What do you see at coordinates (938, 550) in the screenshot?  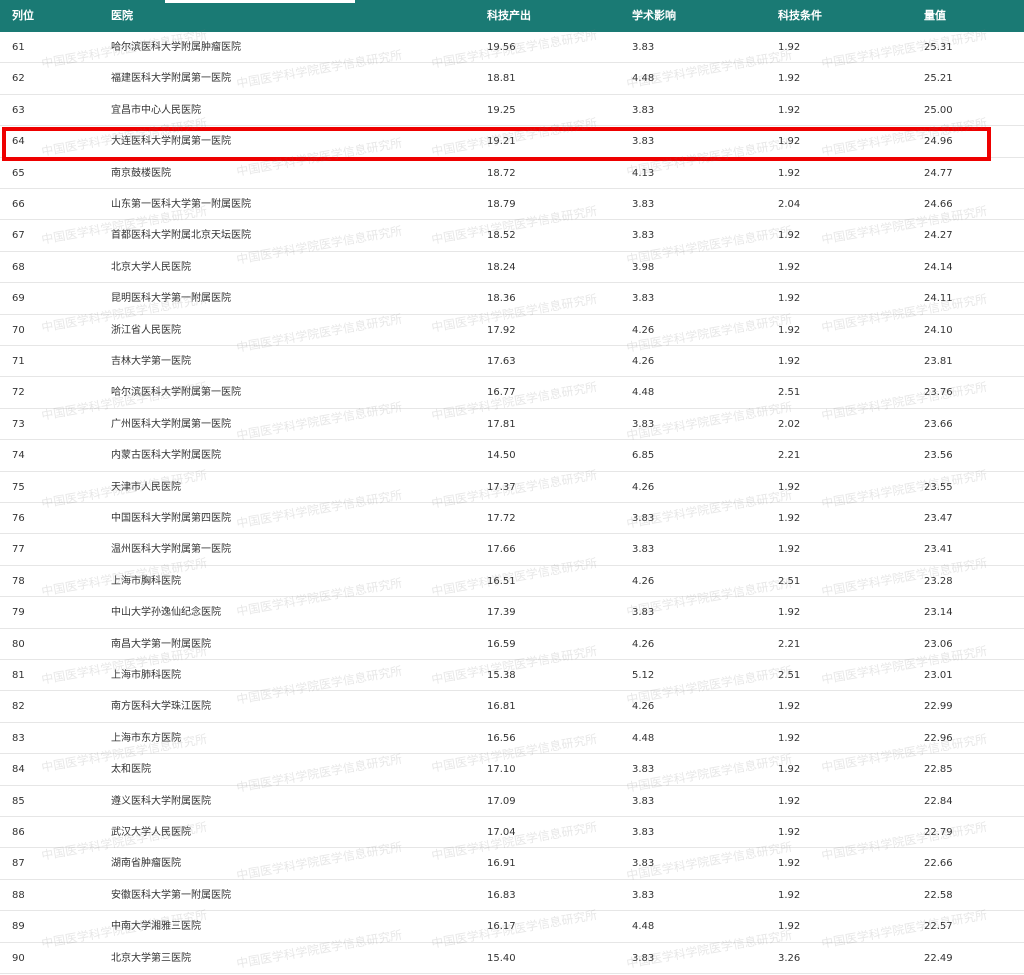 I see `cell-score: 23.41` at bounding box center [938, 550].